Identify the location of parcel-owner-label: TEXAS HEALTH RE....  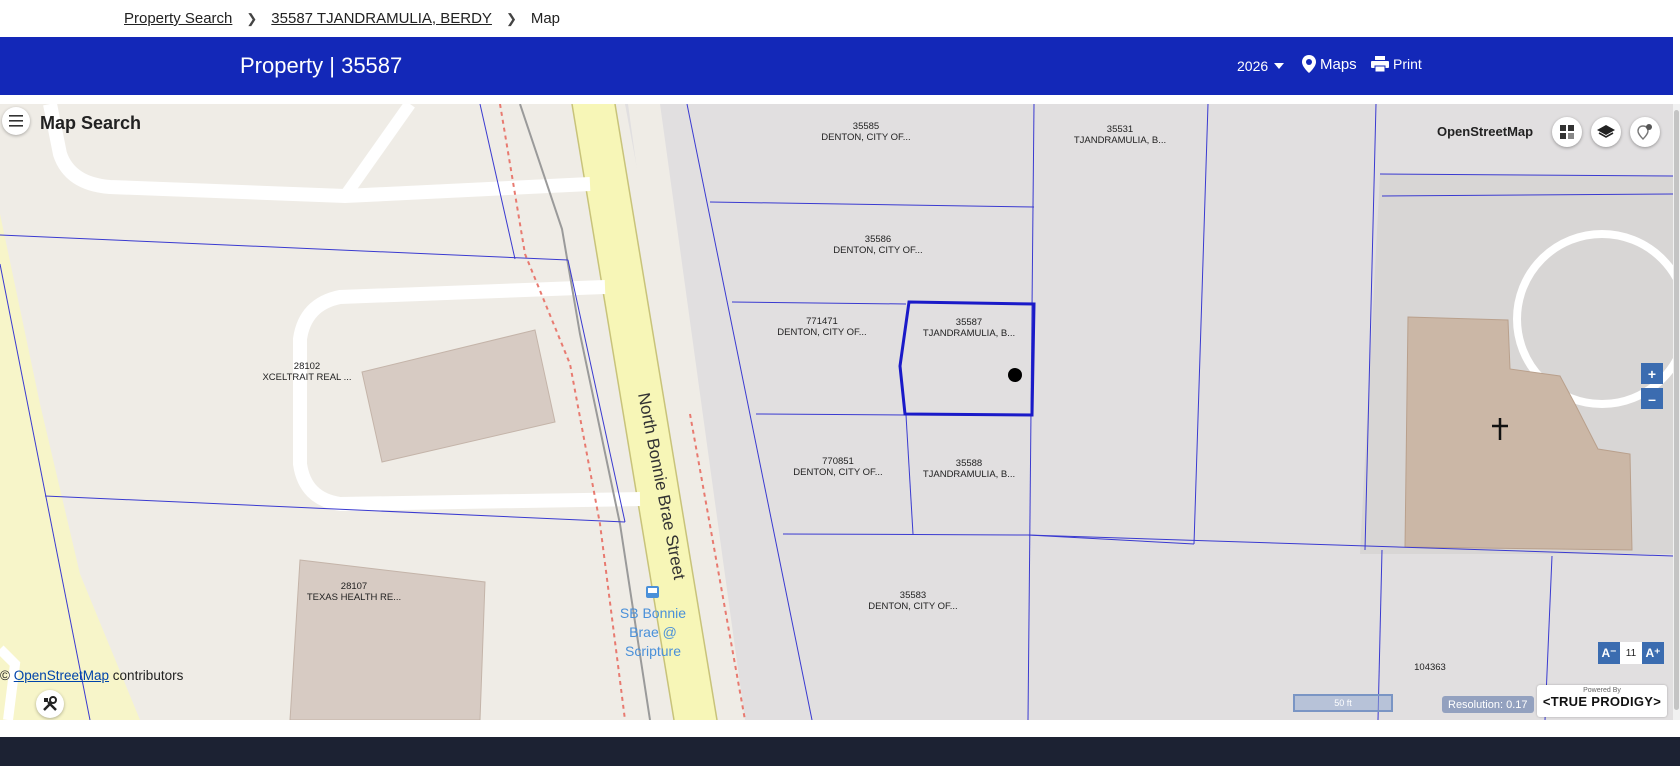
(354, 597).